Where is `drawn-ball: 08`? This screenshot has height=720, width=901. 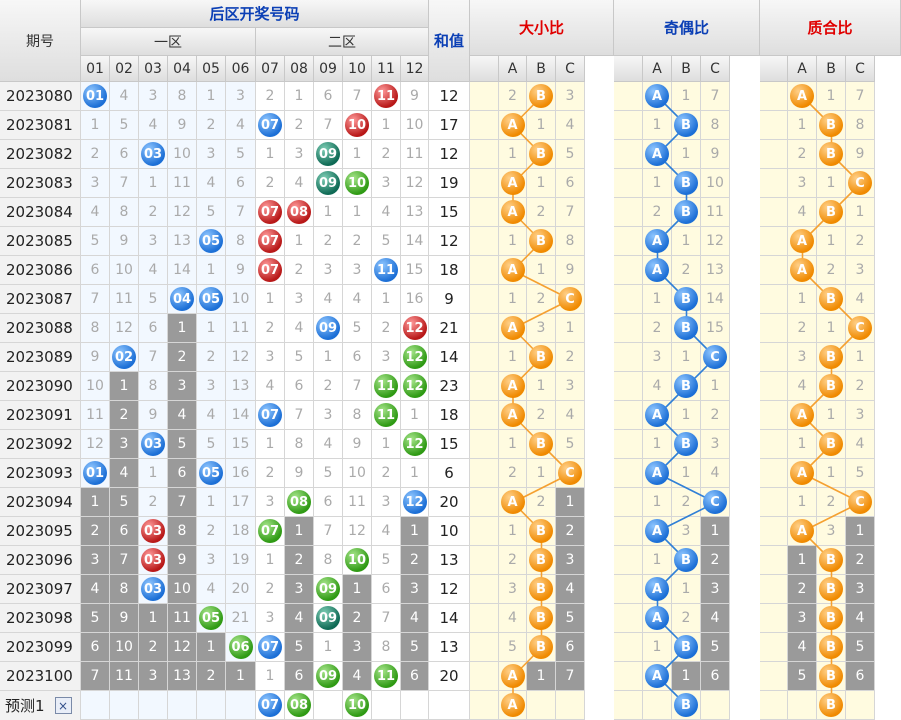
drawn-ball: 08 is located at coordinates (299, 212).